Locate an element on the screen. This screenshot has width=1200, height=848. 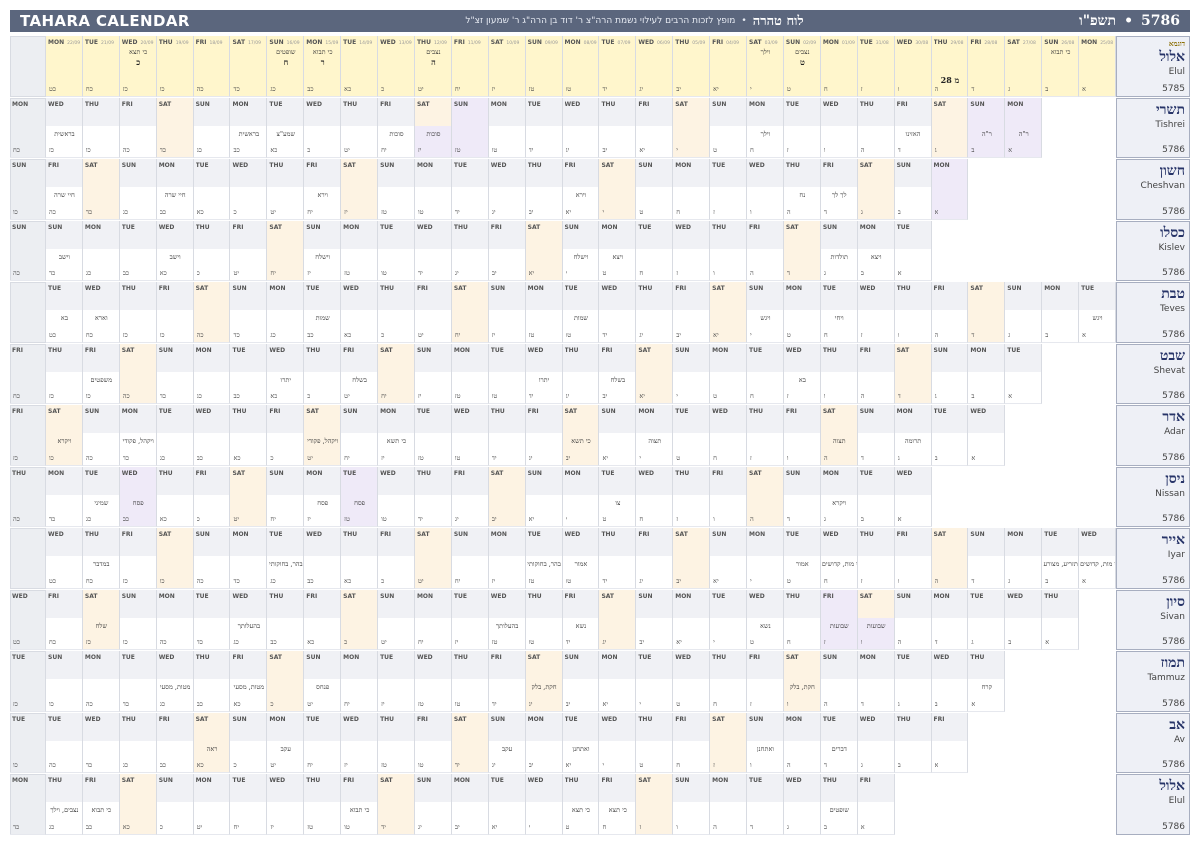
day-cell: WED י is located at coordinates (618, 742).